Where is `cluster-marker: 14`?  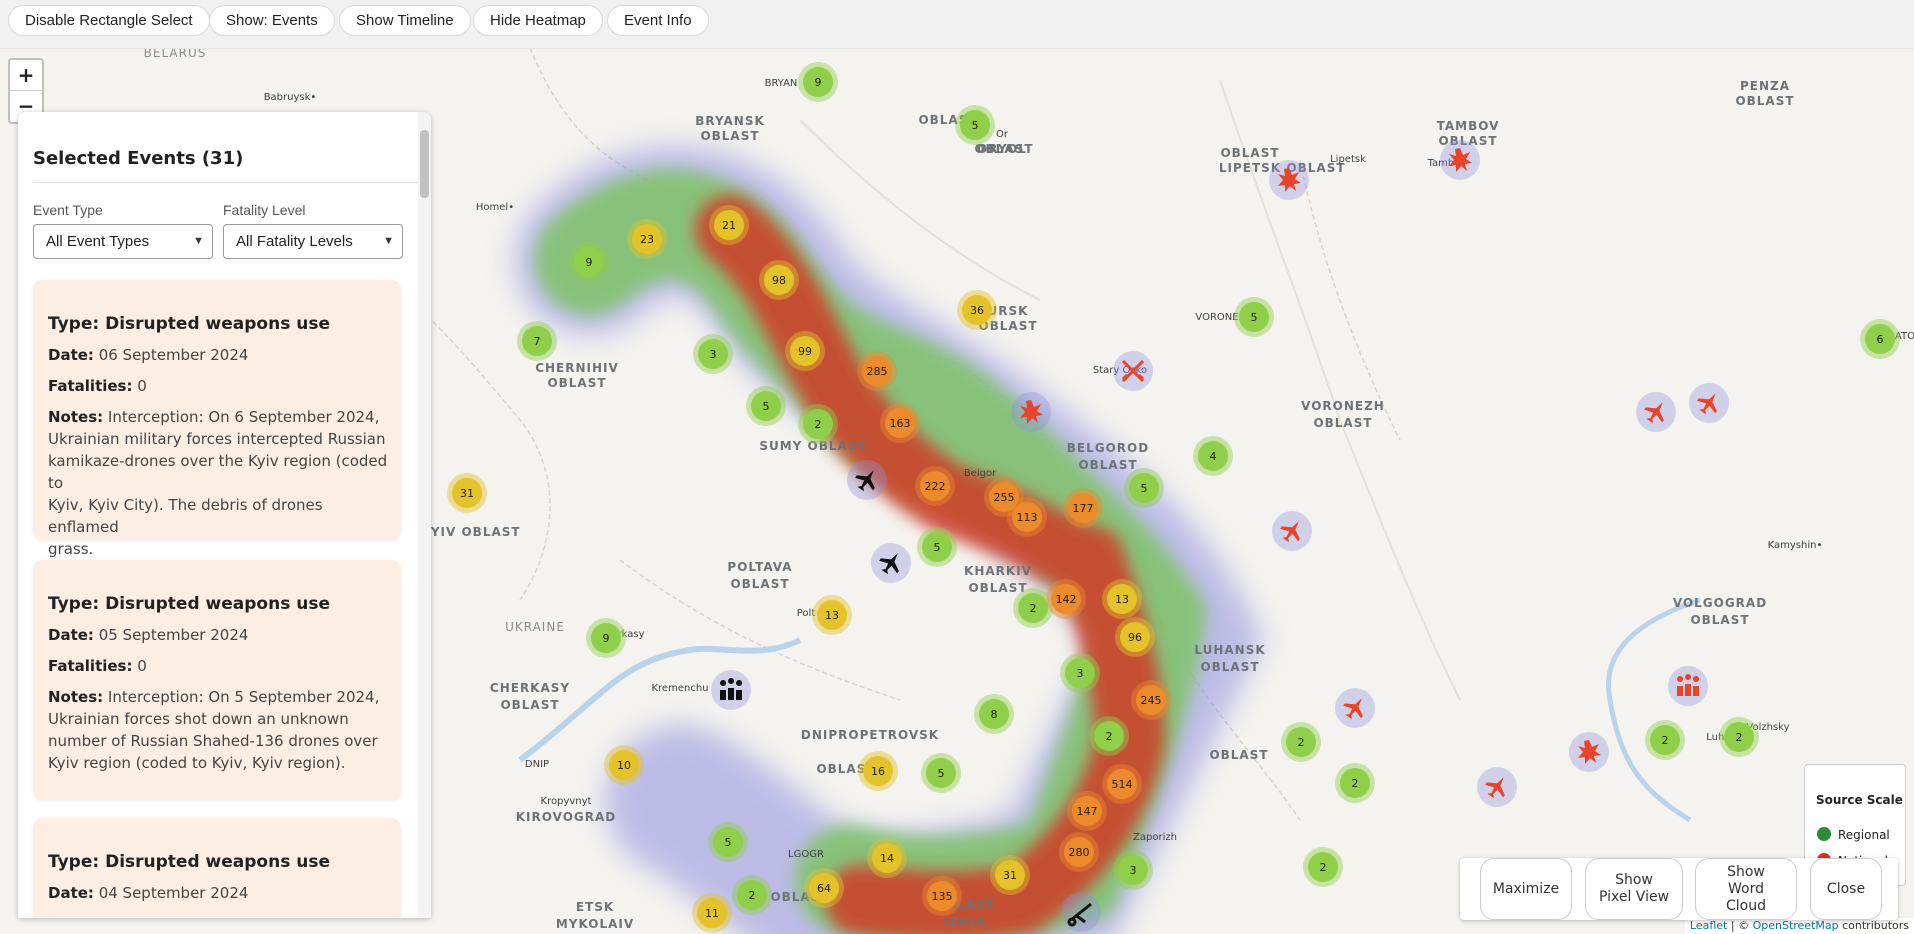
cluster-marker: 14 is located at coordinates (887, 858).